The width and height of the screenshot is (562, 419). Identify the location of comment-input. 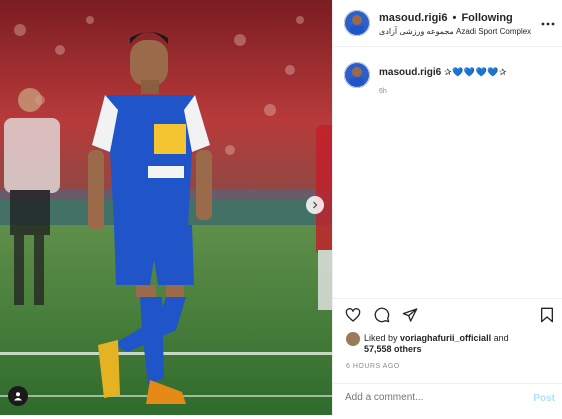
(430, 397).